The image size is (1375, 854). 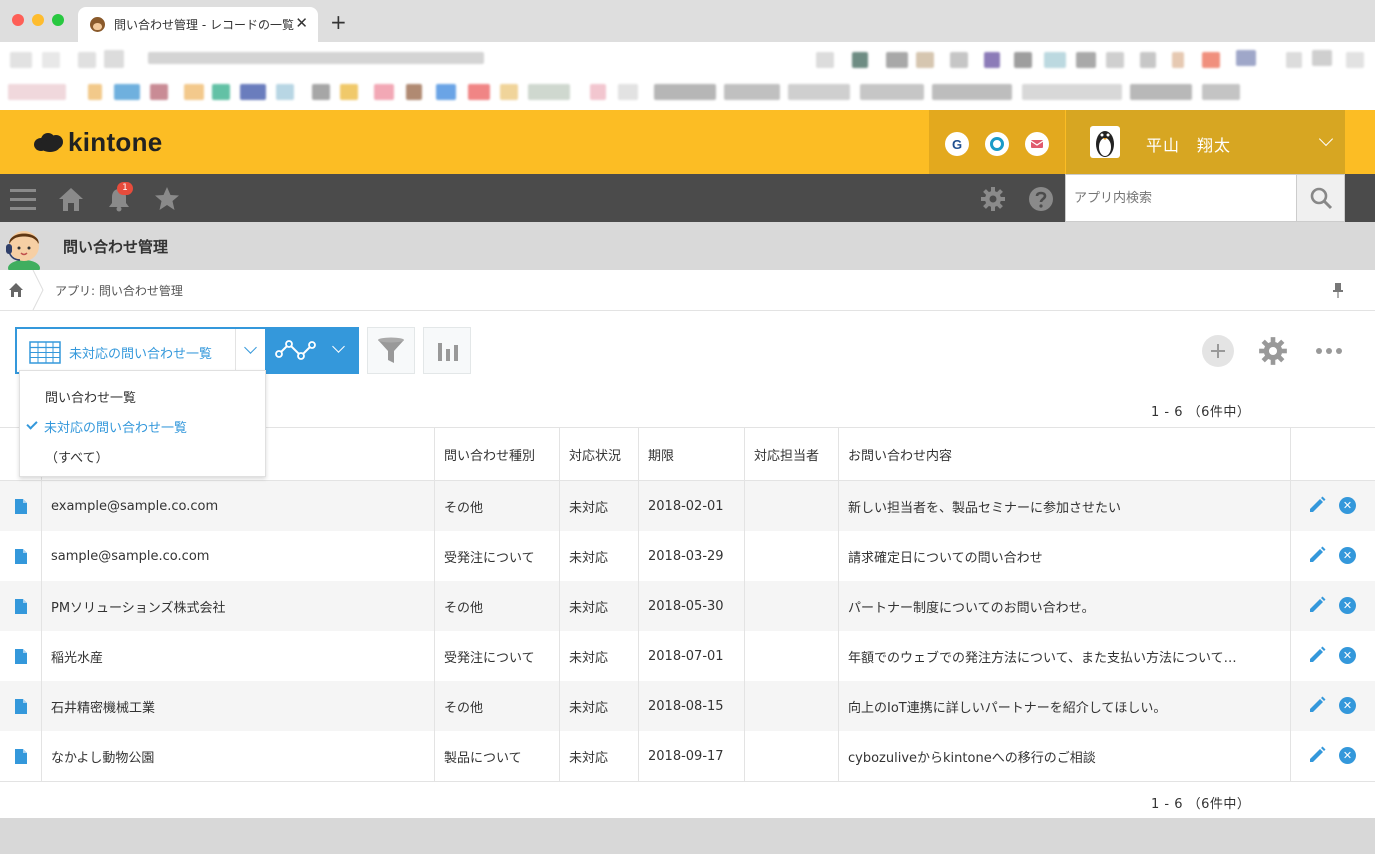 I want to click on filter-button, so click(x=391, y=350).